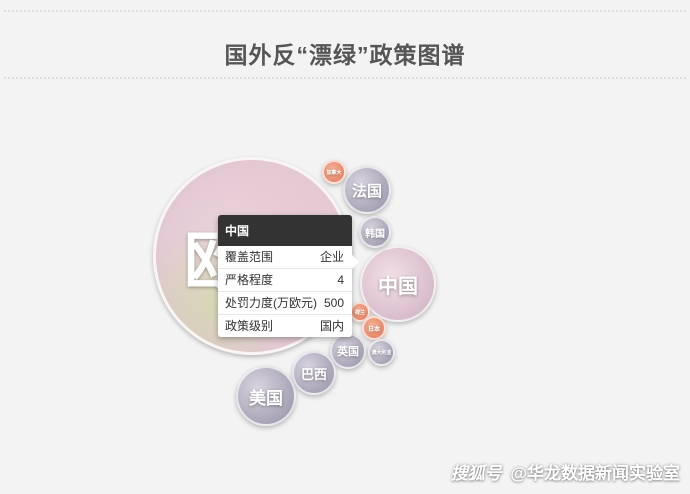 The image size is (690, 494). I want to click on bubble-label: 日本, so click(373, 329).